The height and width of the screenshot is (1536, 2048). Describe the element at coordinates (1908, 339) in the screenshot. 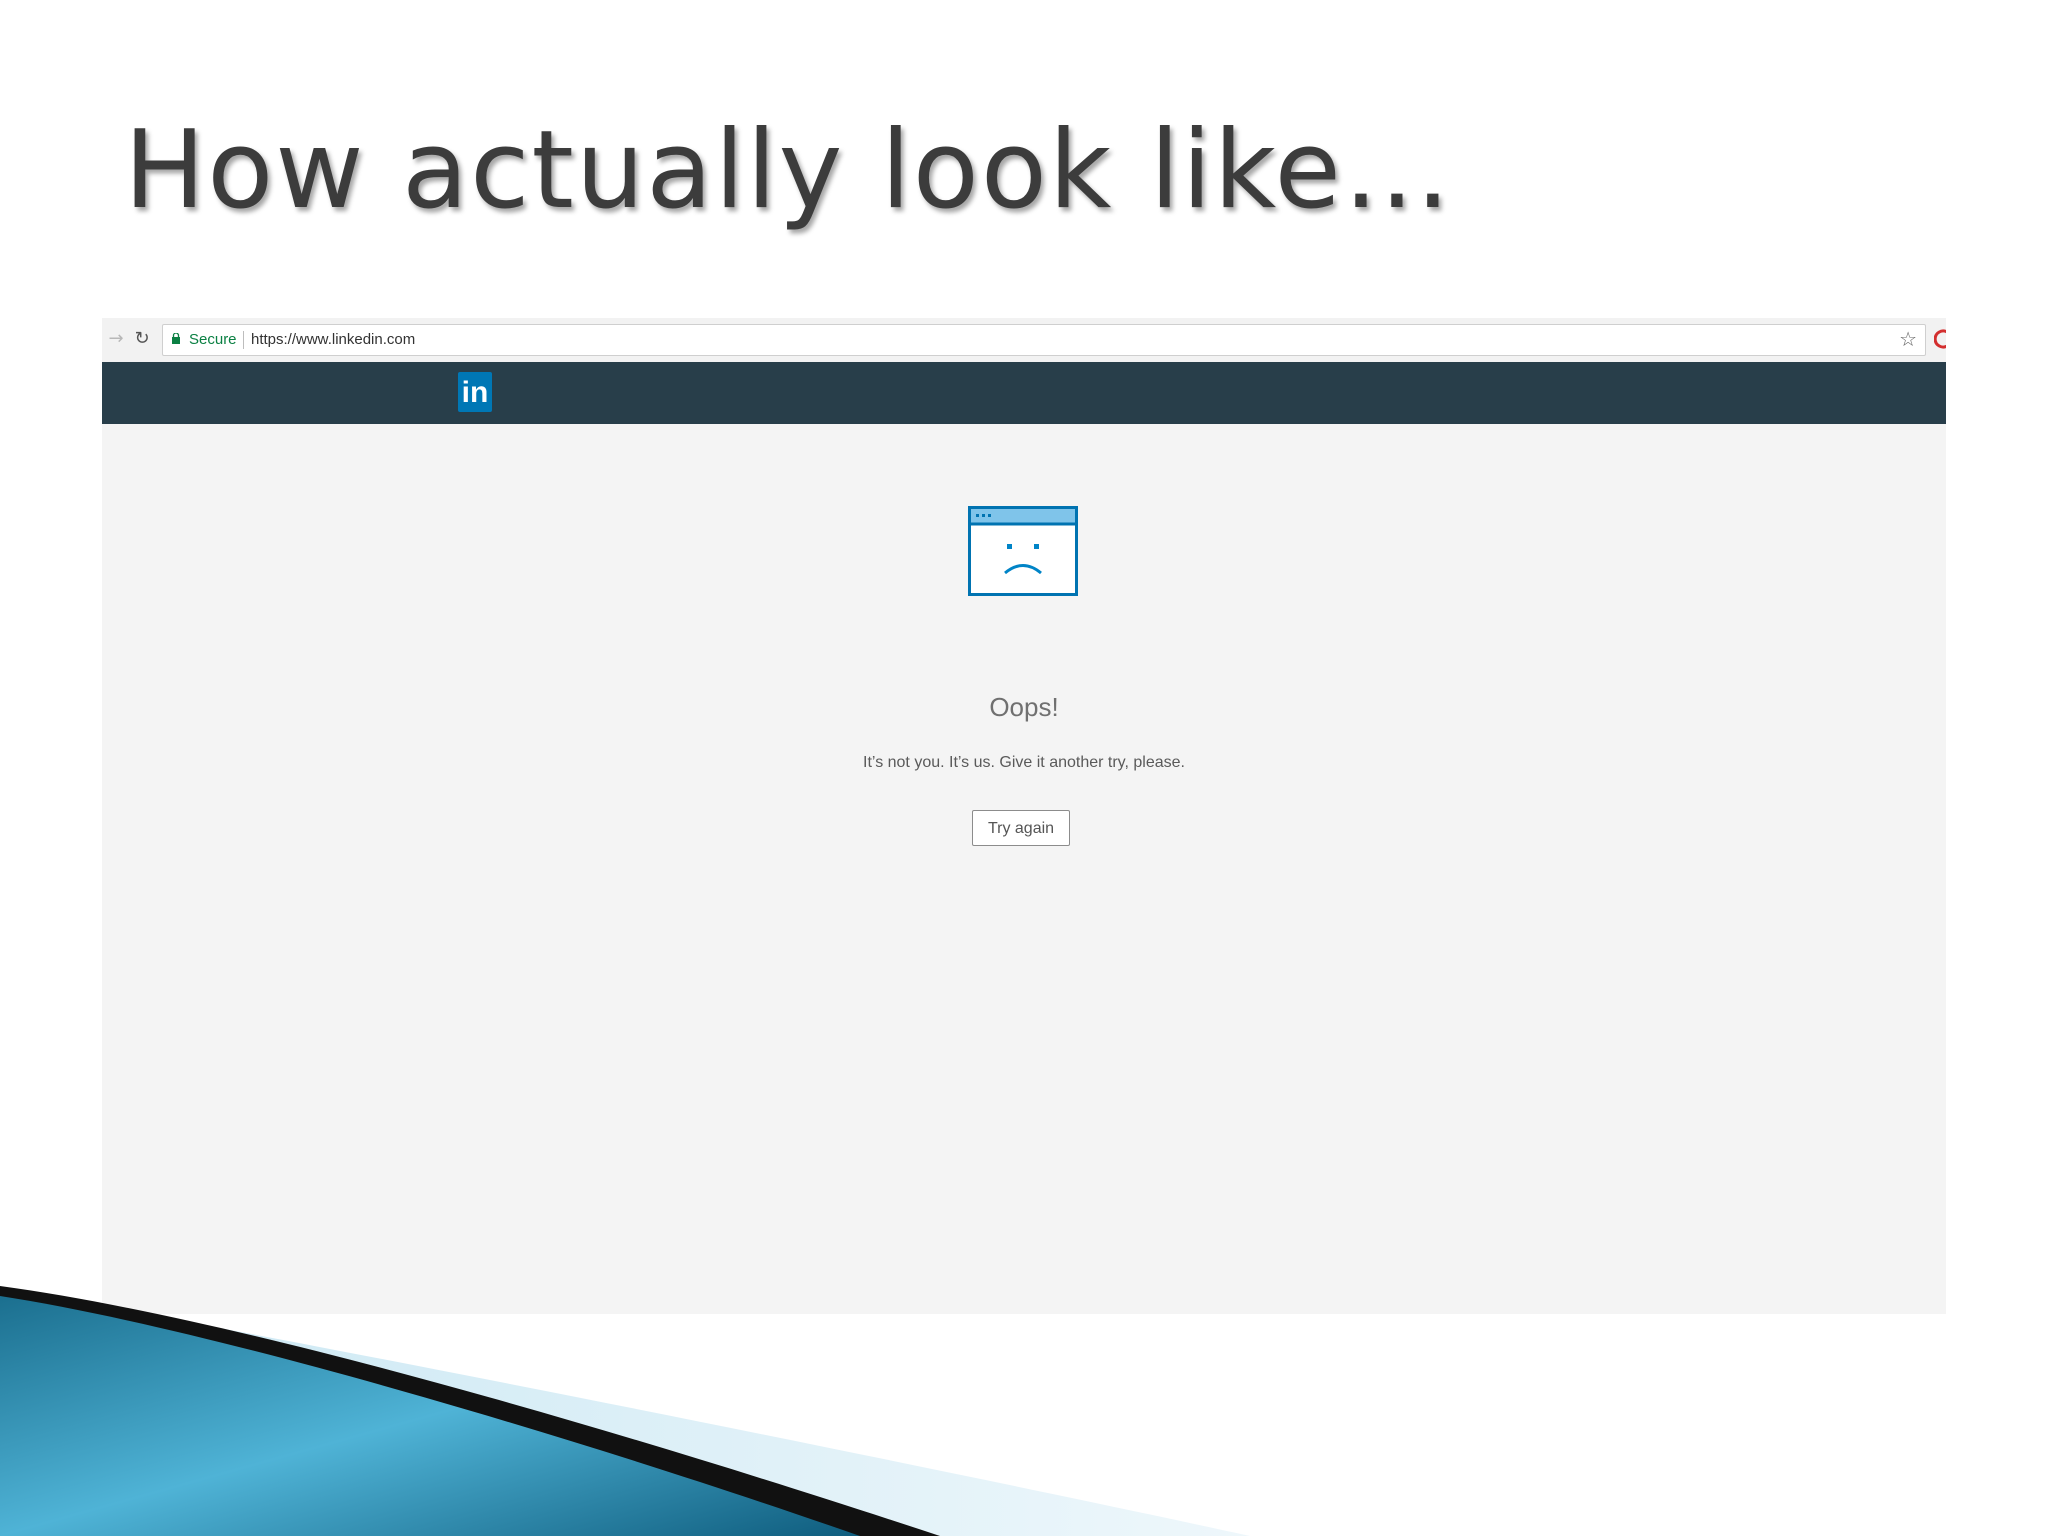

I see `bookmark-star-icon: ☆` at that location.